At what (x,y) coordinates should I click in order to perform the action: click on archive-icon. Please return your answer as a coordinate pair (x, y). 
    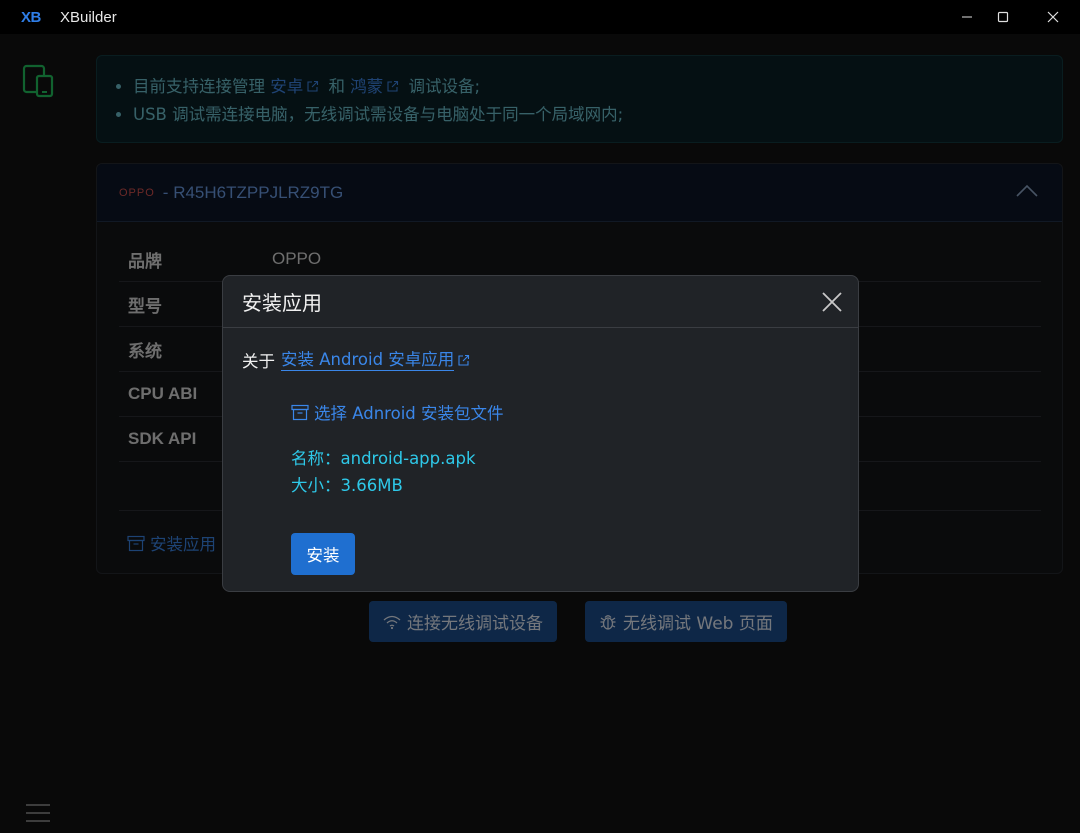
    Looking at the image, I should click on (300, 412).